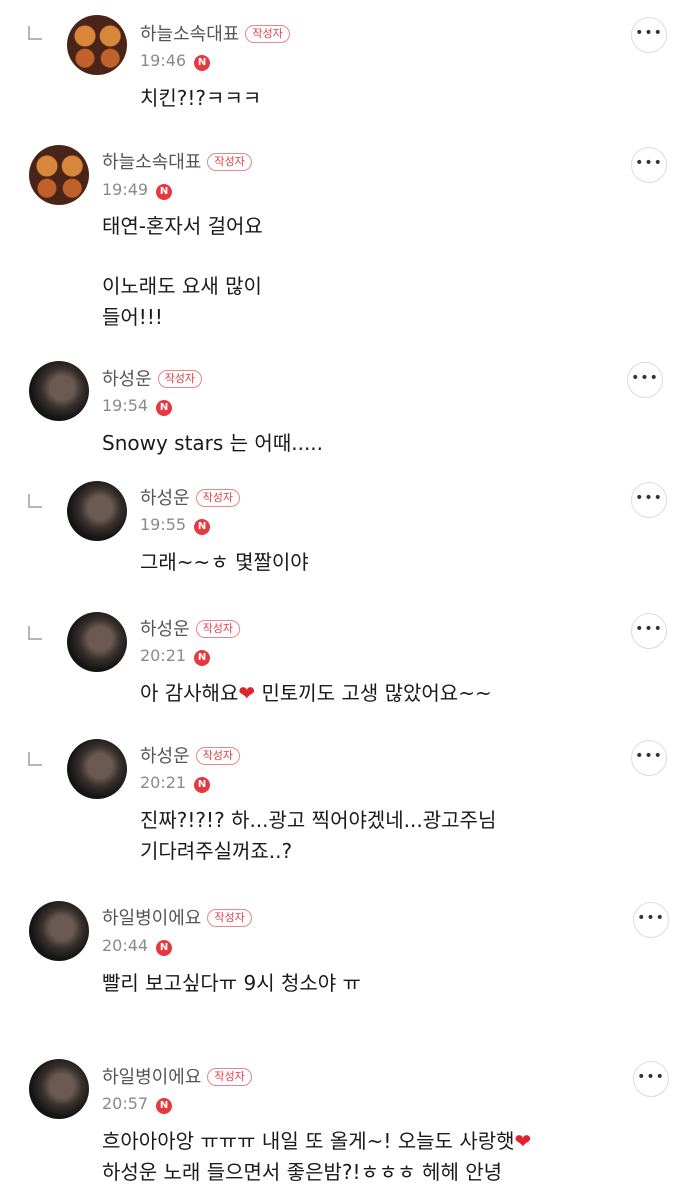 This screenshot has height=1200, width=687. I want to click on comment-line: 들어!!!, so click(132, 317).